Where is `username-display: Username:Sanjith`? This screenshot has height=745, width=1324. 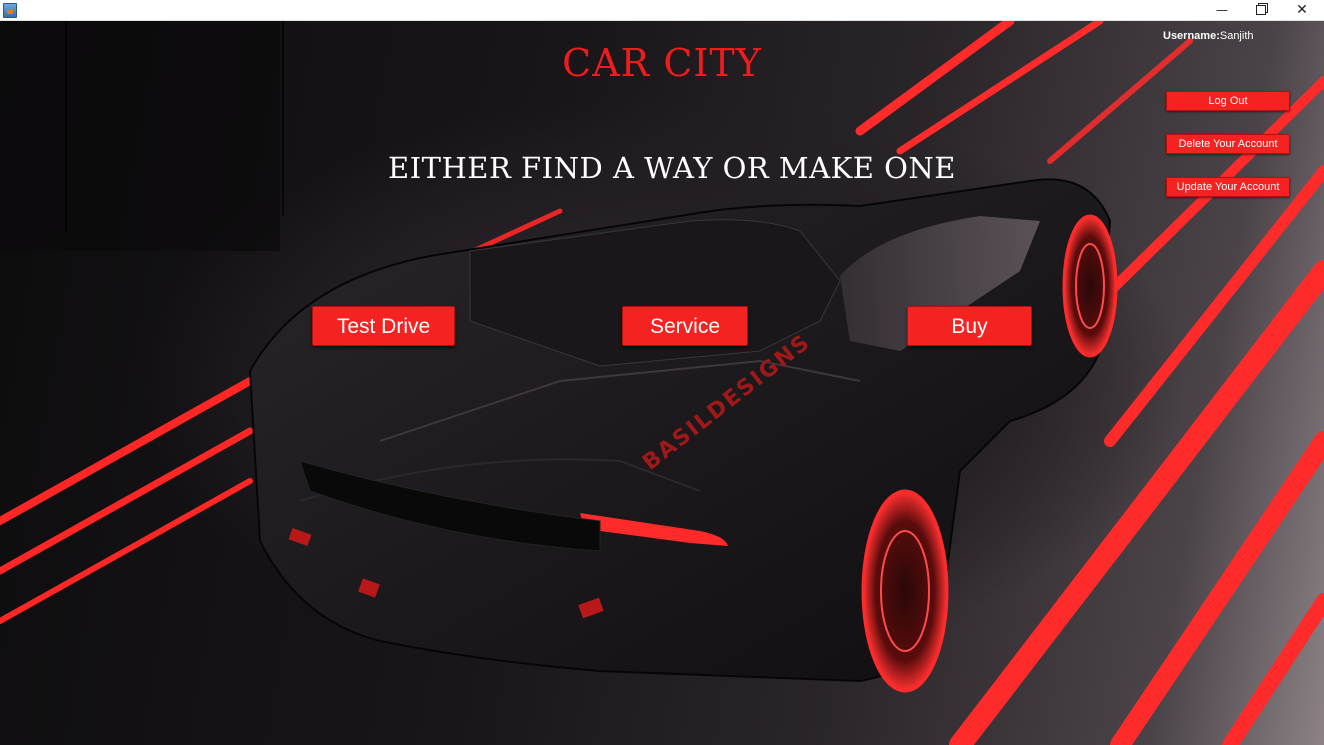 username-display: Username:Sanjith is located at coordinates (1208, 36).